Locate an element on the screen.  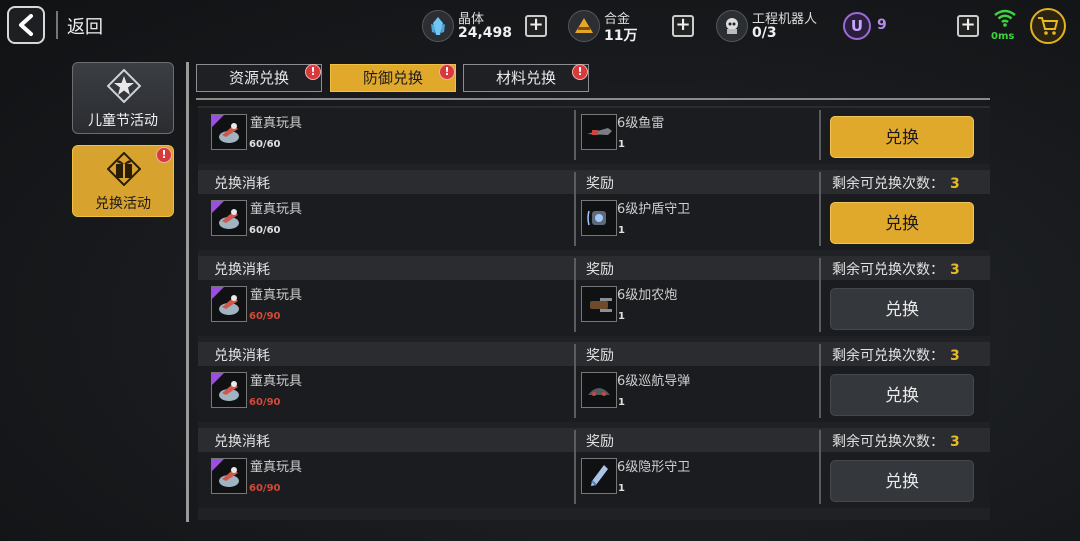
torpedo-item-icon is located at coordinates (599, 132).